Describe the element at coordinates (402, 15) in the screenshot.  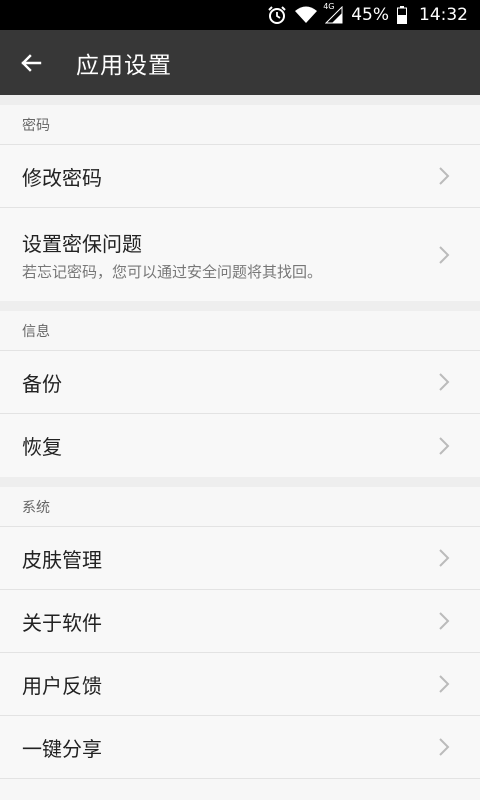
I see `battery-icon` at that location.